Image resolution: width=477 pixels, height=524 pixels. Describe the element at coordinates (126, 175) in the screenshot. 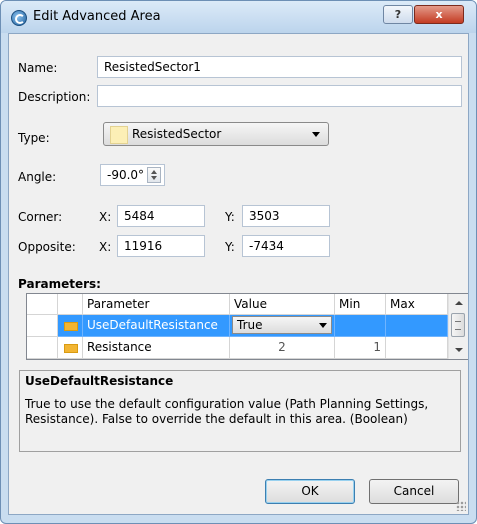

I see `angle-value: -90.0°` at that location.